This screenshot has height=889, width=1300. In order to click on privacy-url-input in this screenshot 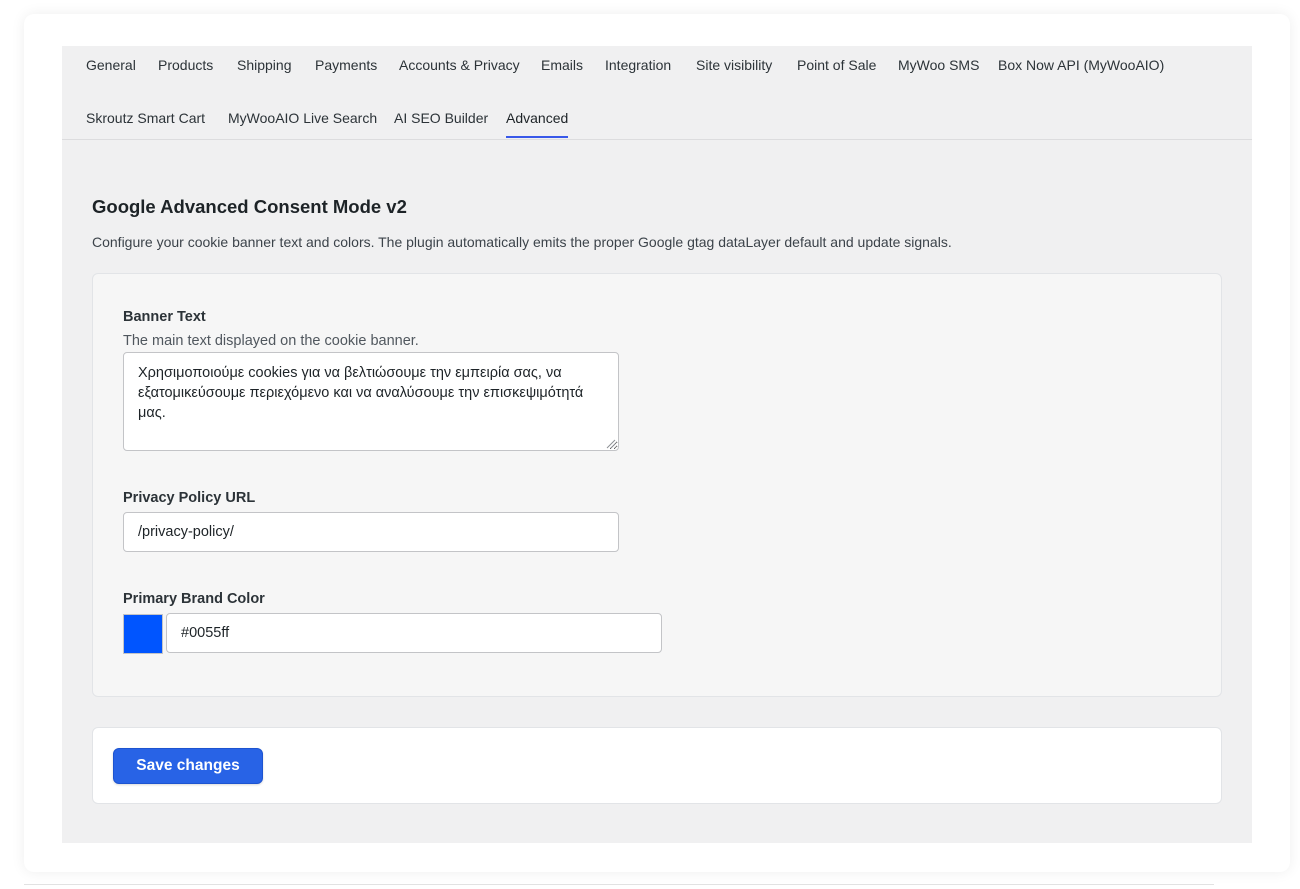, I will do `click(371, 532)`.